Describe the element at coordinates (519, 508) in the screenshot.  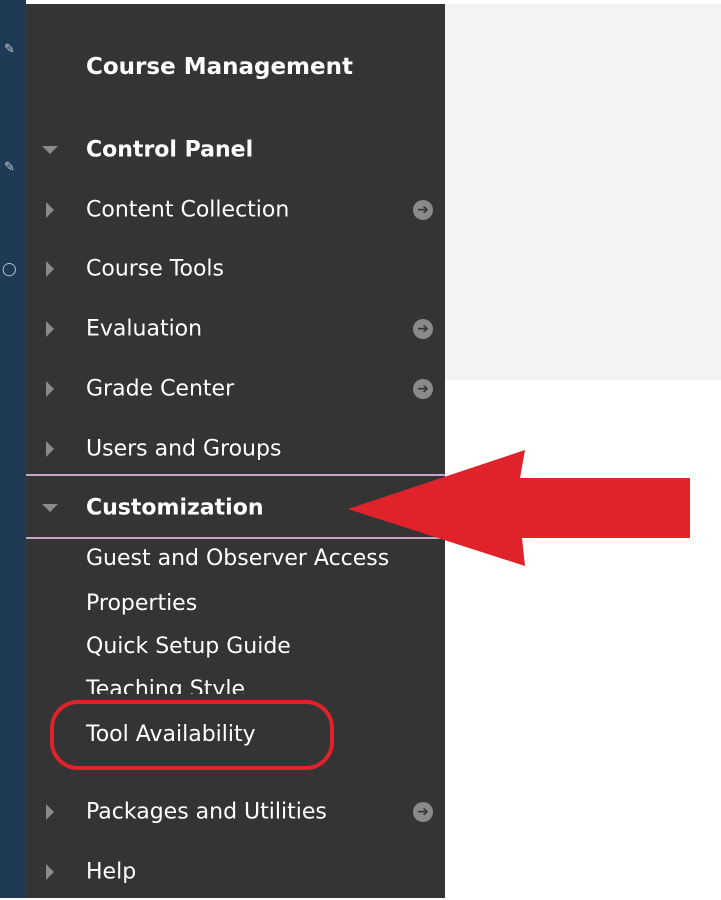
I see `annotation-arrow-icon` at that location.